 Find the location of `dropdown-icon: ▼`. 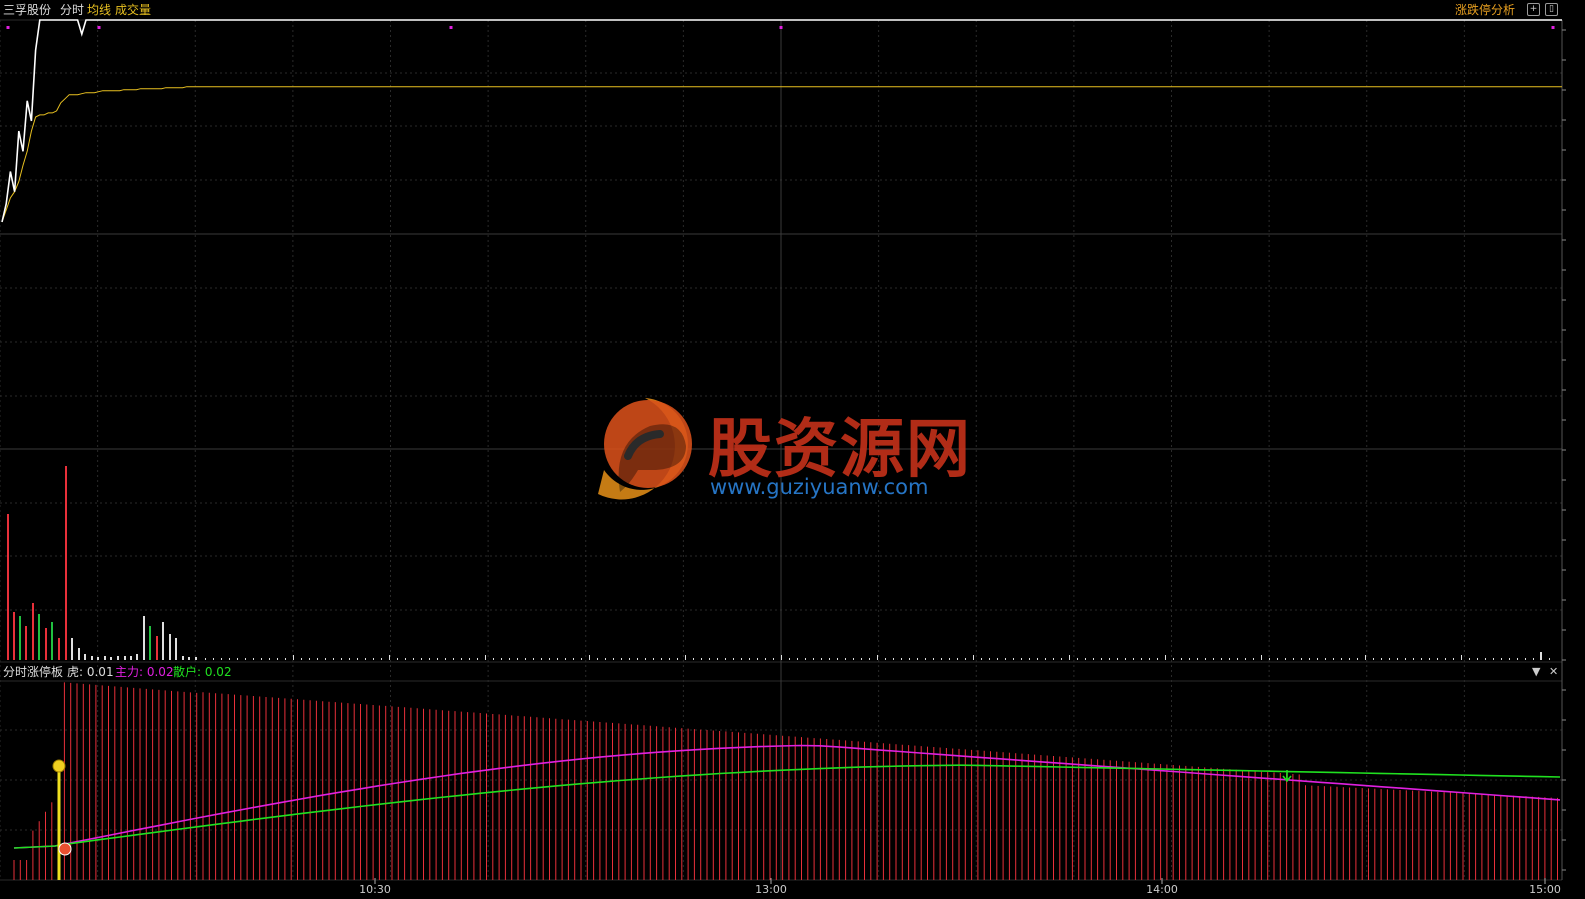

dropdown-icon: ▼ is located at coordinates (1536, 672).